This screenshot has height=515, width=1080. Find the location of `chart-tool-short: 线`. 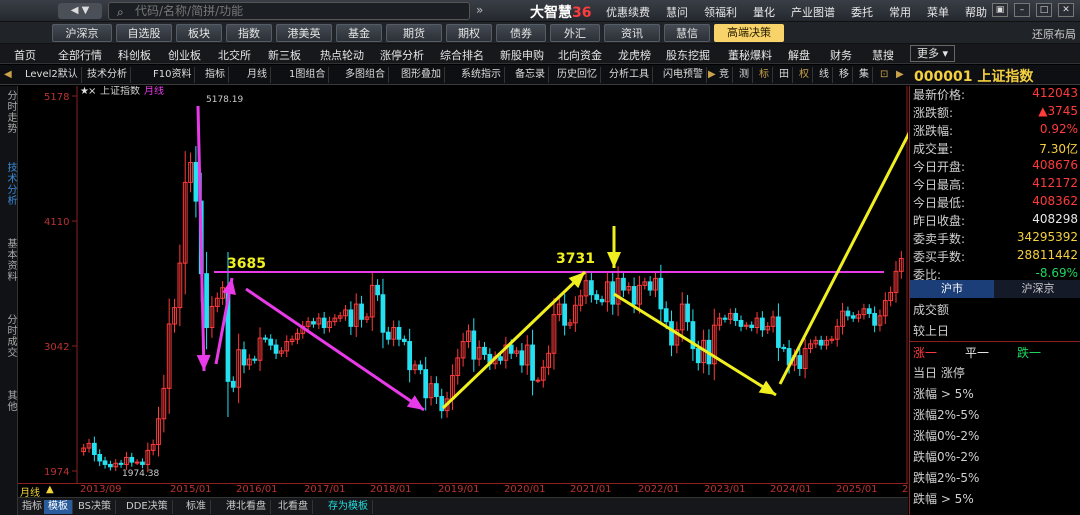

chart-tool-short: 线 is located at coordinates (824, 75).